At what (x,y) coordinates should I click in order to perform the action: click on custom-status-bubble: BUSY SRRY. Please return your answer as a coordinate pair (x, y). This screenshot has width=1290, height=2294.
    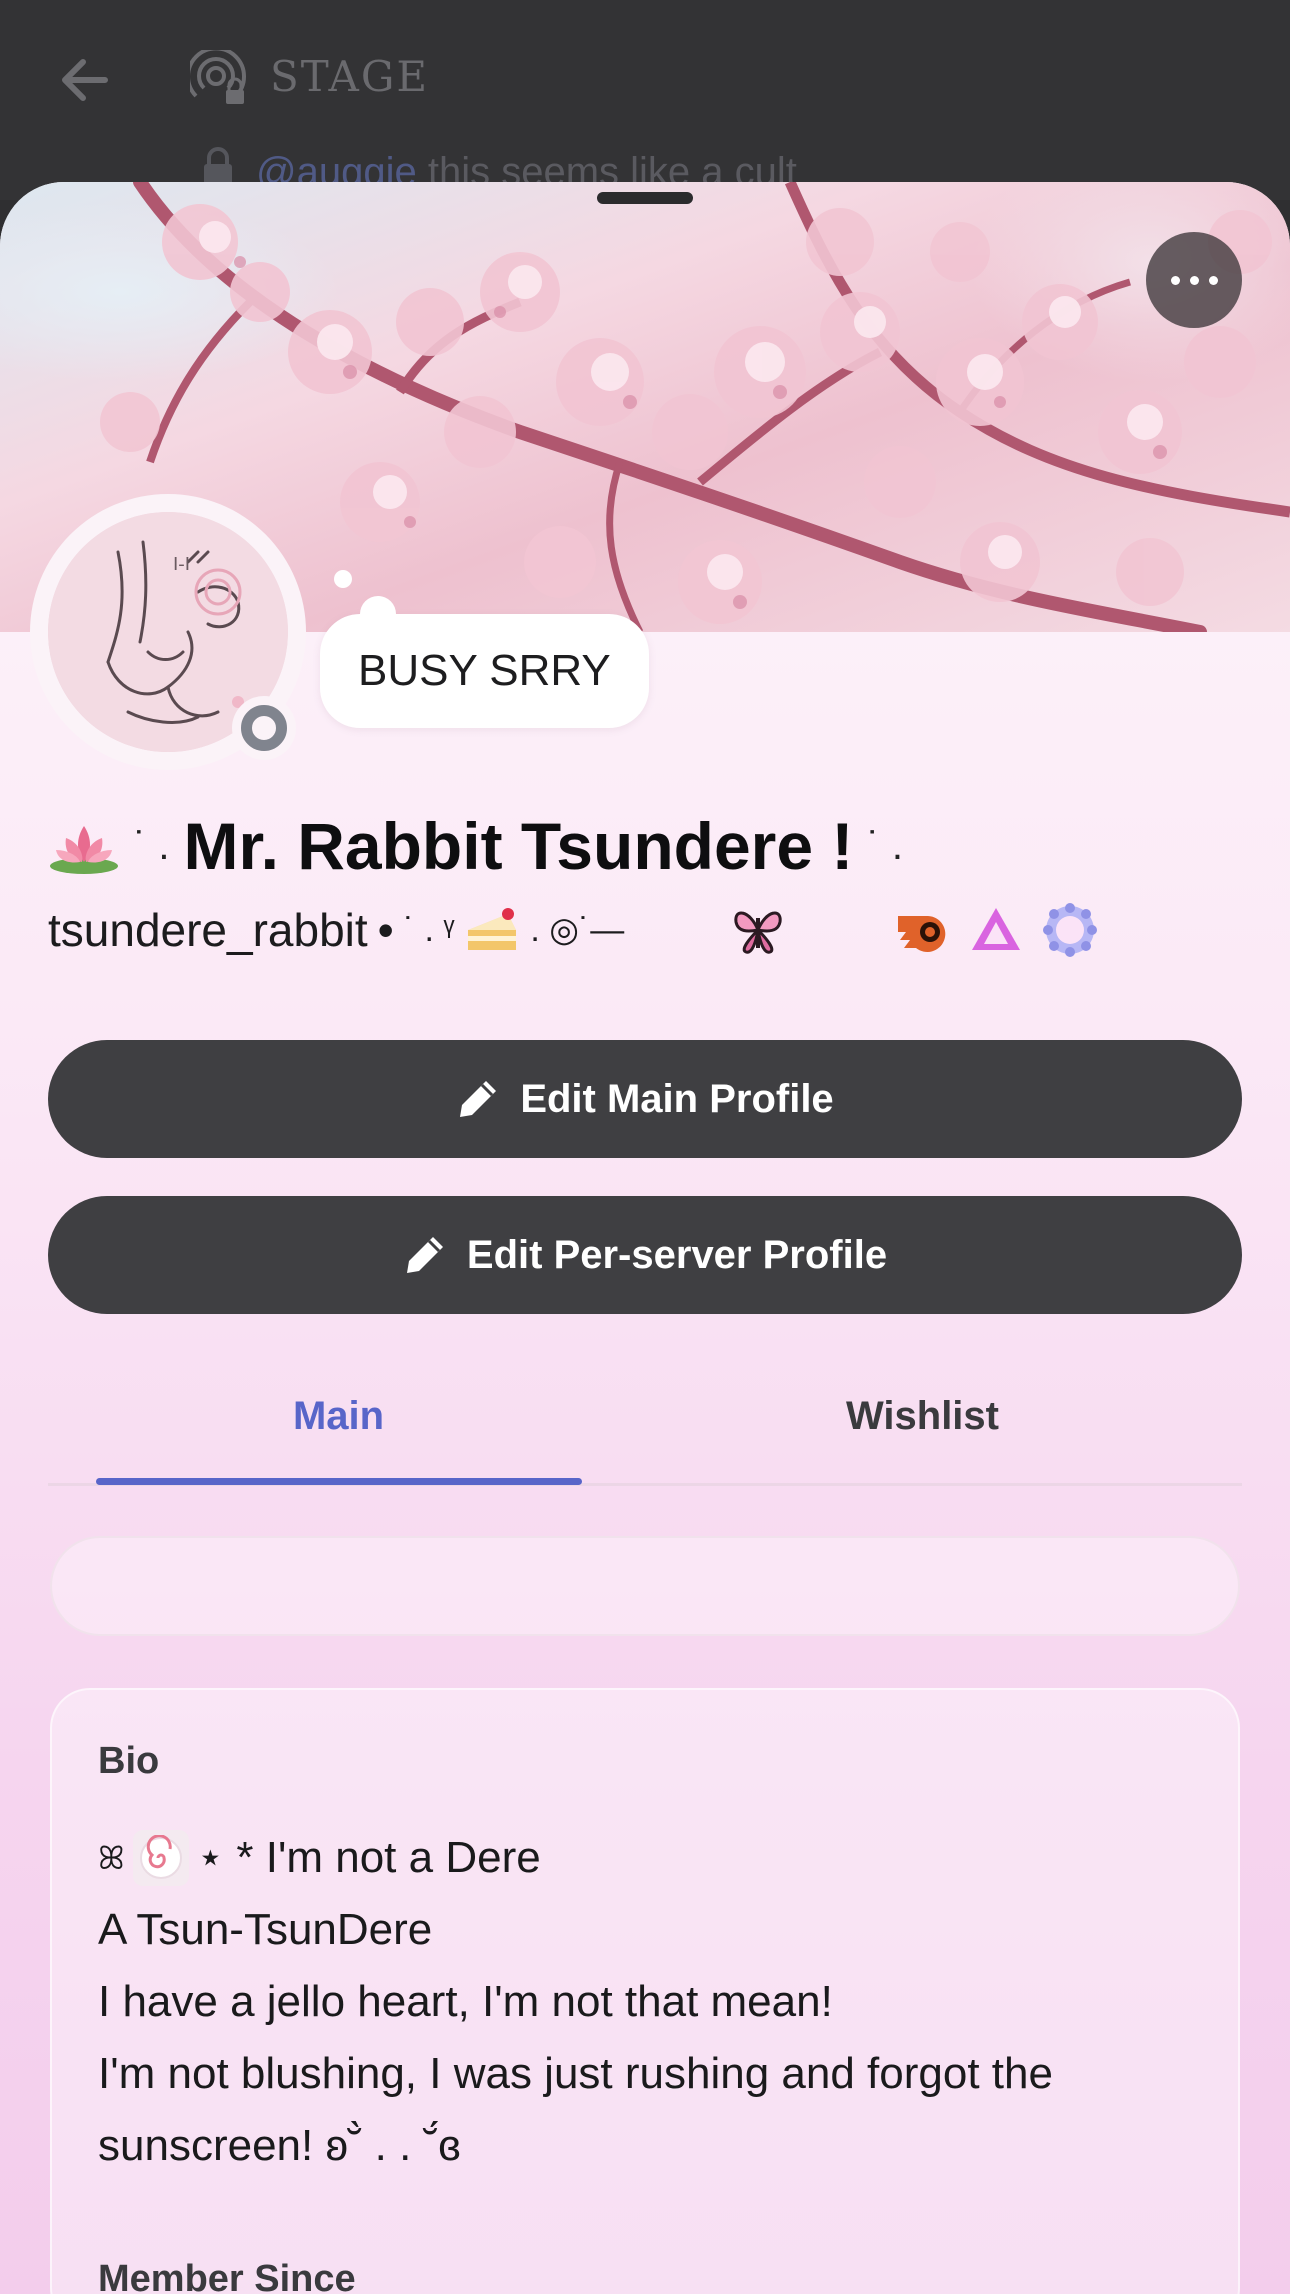
    Looking at the image, I should click on (484, 649).